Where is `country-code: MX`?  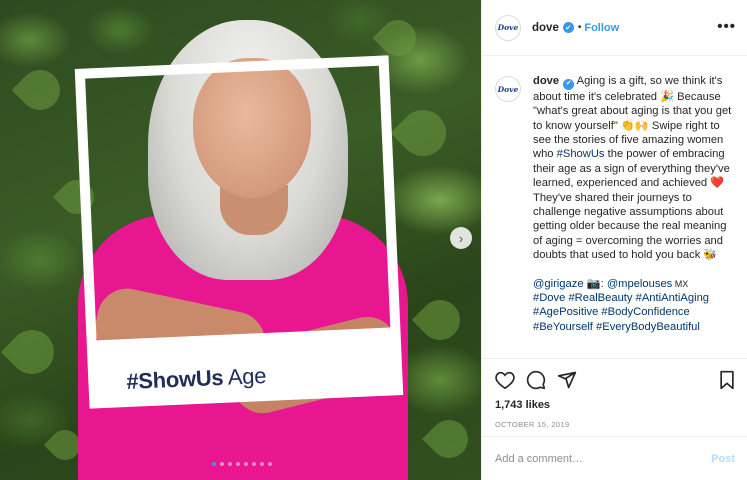
country-code: MX is located at coordinates (680, 283).